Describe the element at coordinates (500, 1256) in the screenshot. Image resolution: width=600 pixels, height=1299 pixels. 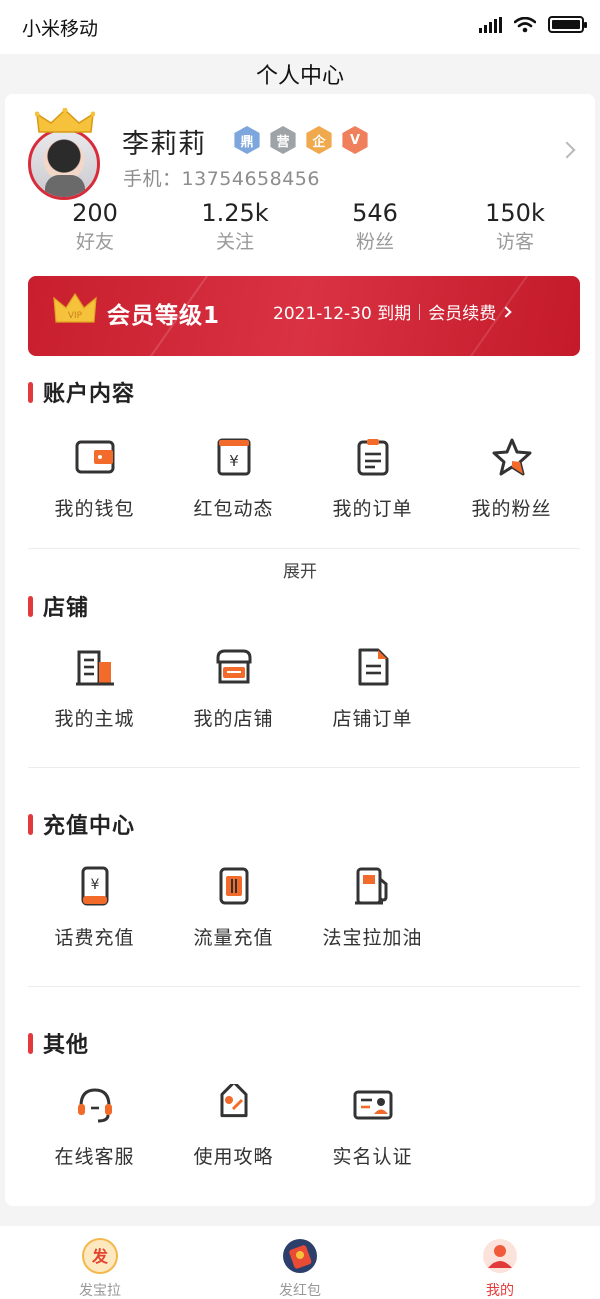
I see `profile-avatar-icon` at that location.